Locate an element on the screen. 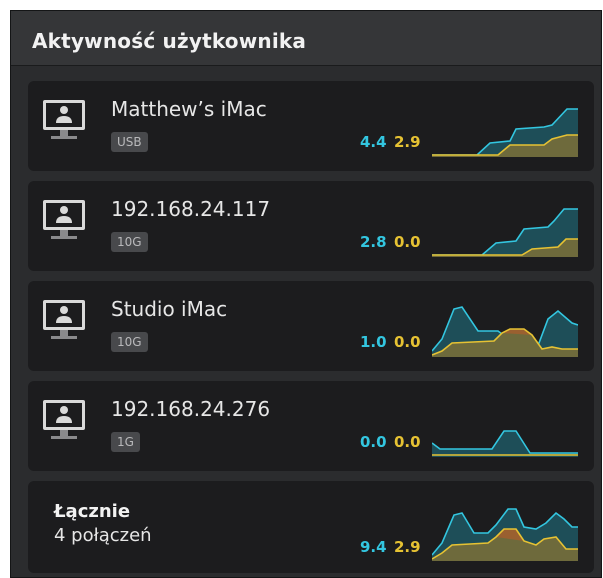 The image size is (603, 578). read-rate: 0.0 is located at coordinates (373, 442).